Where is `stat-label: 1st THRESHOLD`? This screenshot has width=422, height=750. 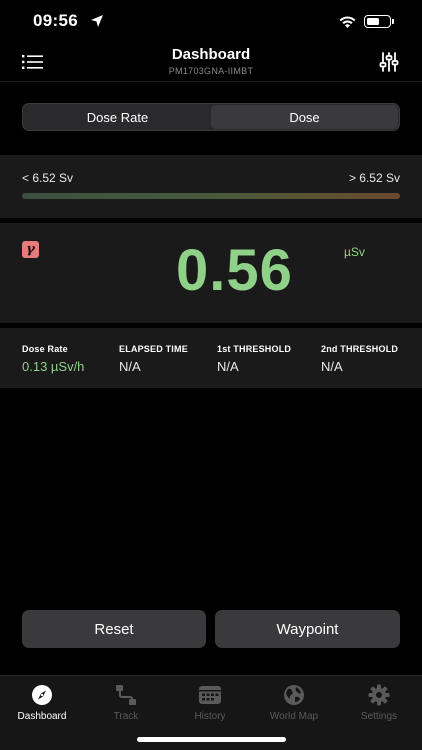 stat-label: 1st THRESHOLD is located at coordinates (254, 349).